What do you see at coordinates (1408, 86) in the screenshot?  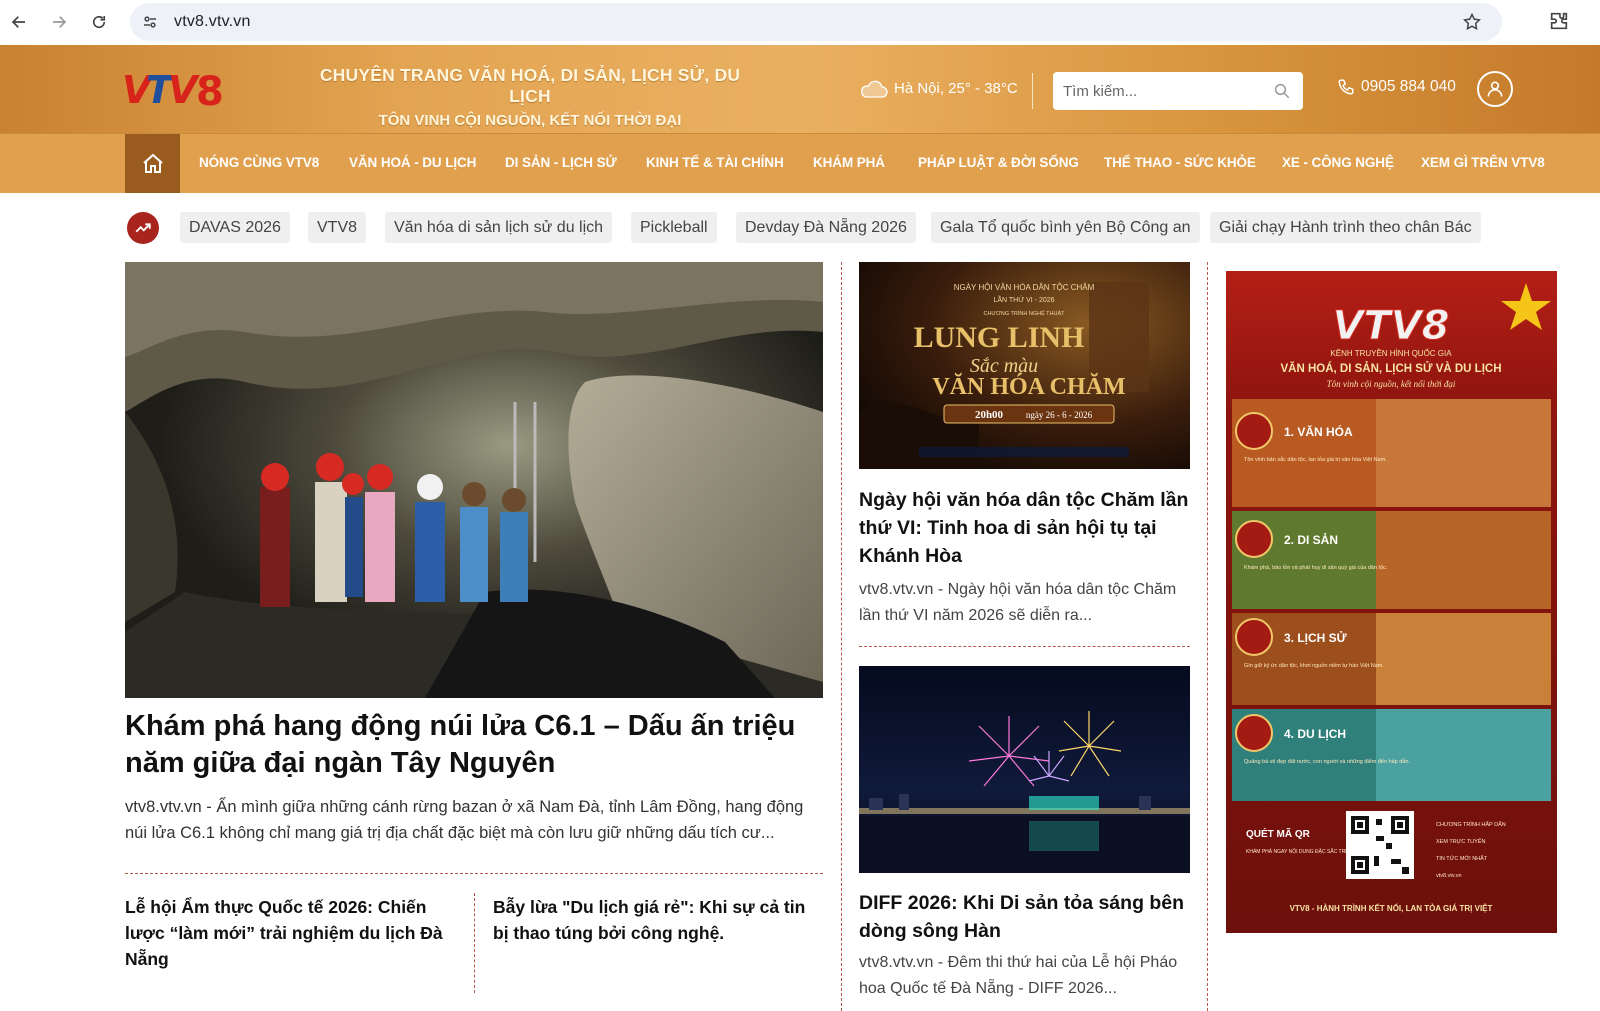 I see `phone-number: 0905 884 040` at bounding box center [1408, 86].